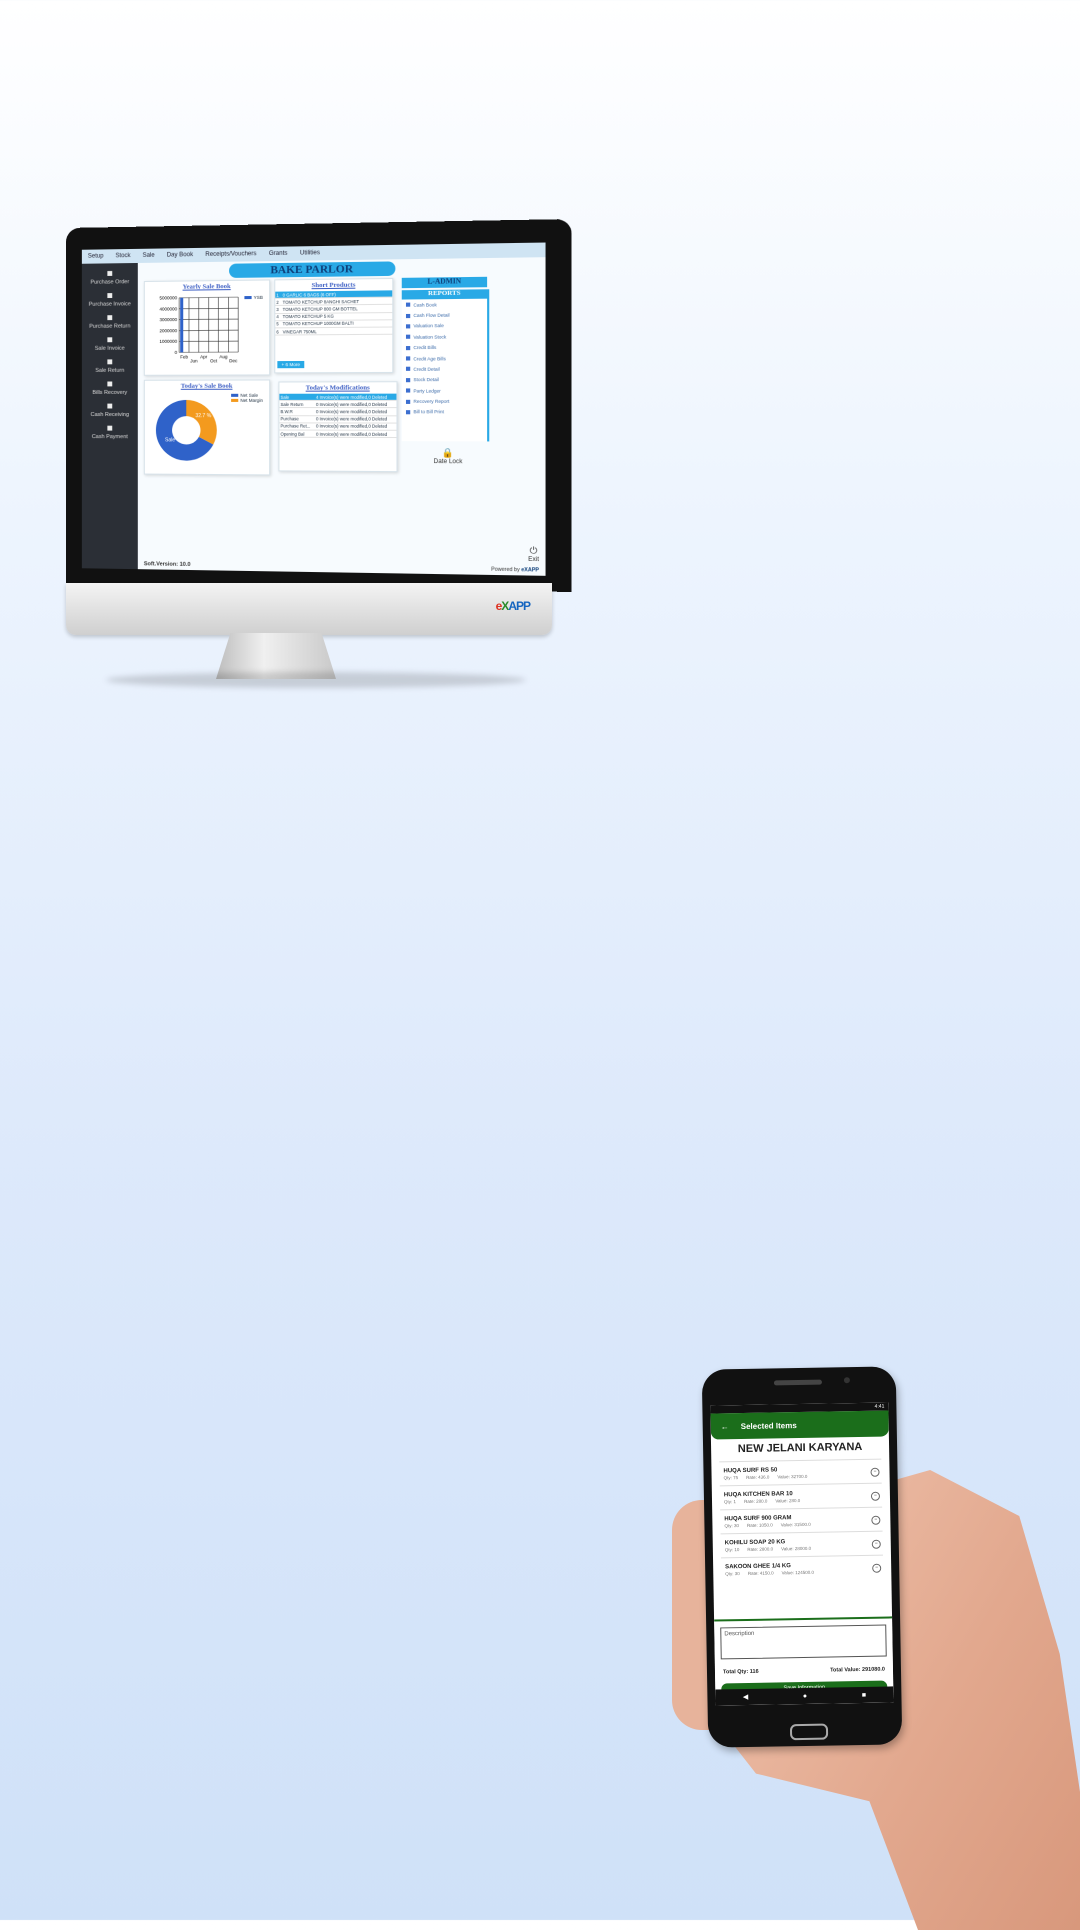 This screenshot has width=1080, height=1930. What do you see at coordinates (96, 256) in the screenshot?
I see `menu-item: Setup` at bounding box center [96, 256].